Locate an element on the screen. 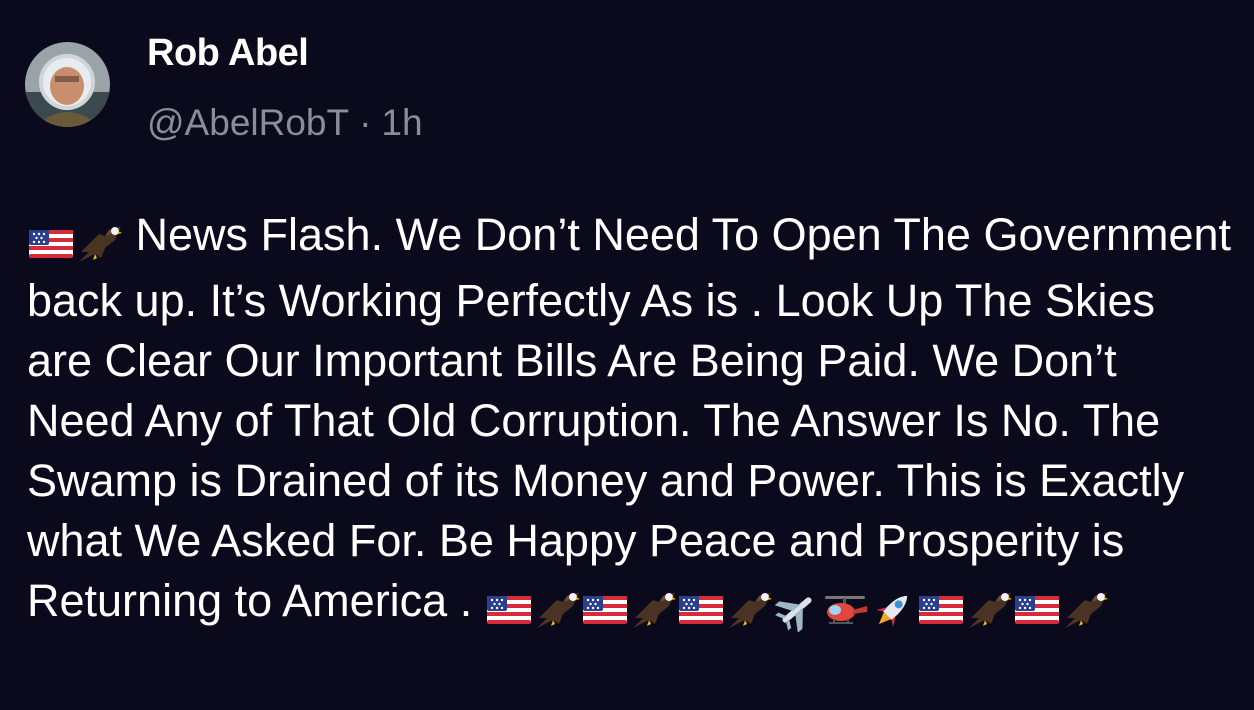 This screenshot has height=710, width=1254. post-time: 1h is located at coordinates (401, 122).